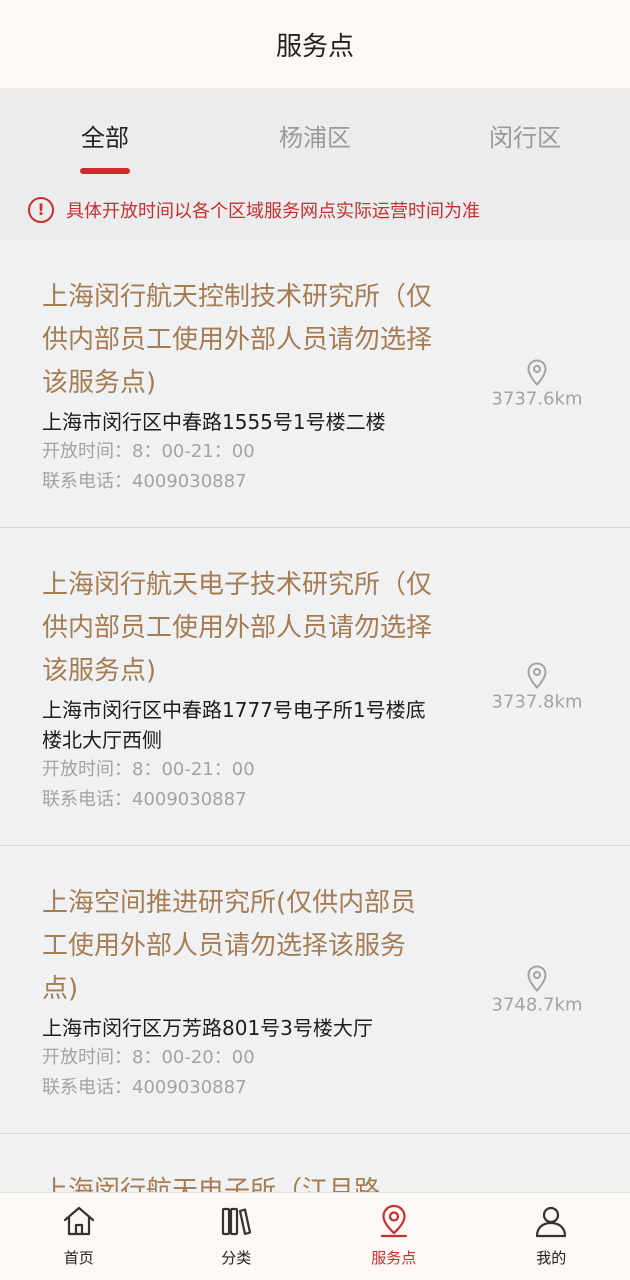 The image size is (630, 1280). I want to click on alert-circle-icon: !, so click(41, 210).